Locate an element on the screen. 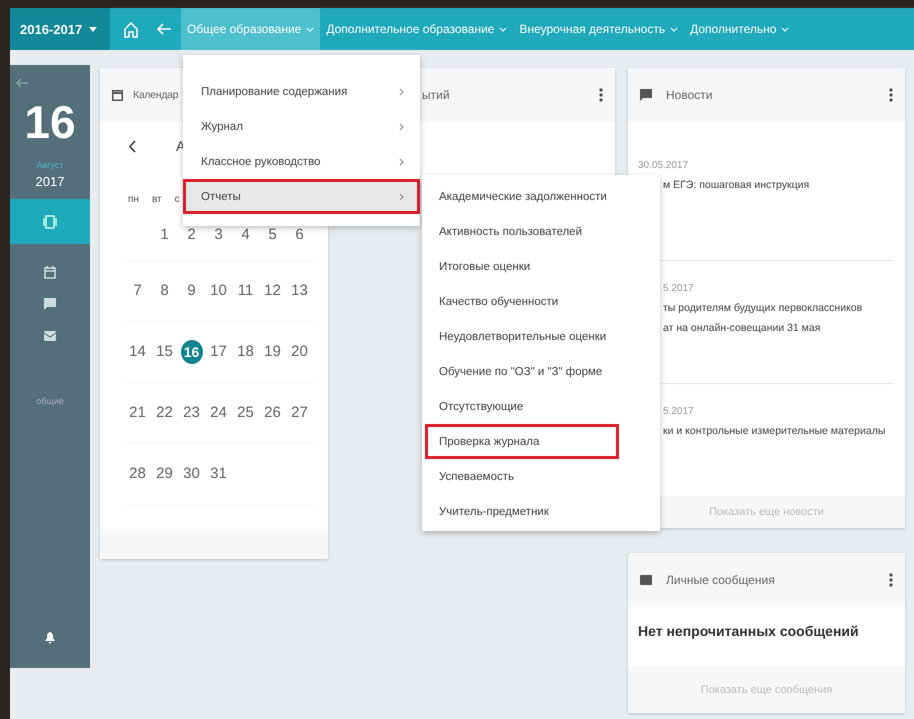 Image resolution: width=914 pixels, height=719 pixels. card-title: Личные сообщения is located at coordinates (720, 580).